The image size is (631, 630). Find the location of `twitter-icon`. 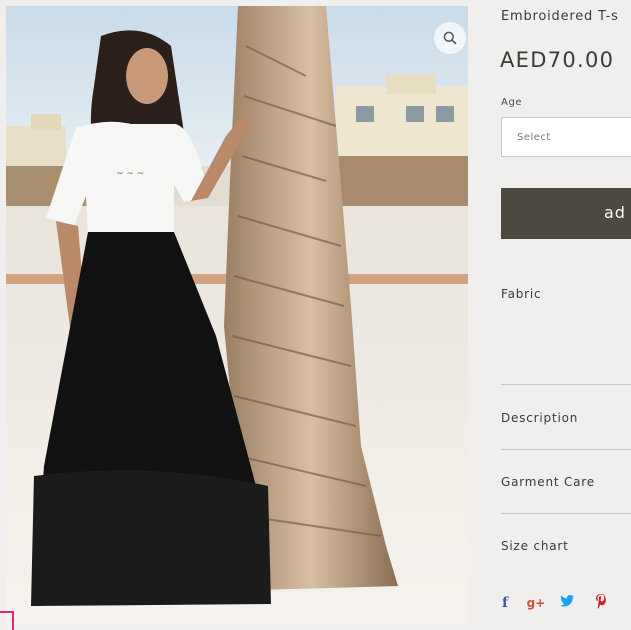

twitter-icon is located at coordinates (567, 603).